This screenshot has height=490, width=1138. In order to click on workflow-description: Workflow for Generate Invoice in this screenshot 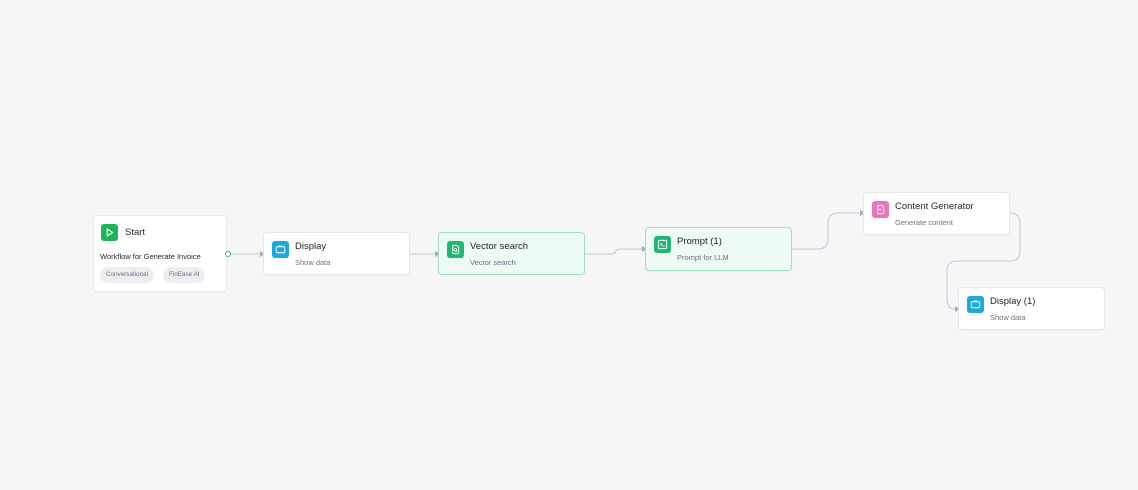, I will do `click(150, 256)`.